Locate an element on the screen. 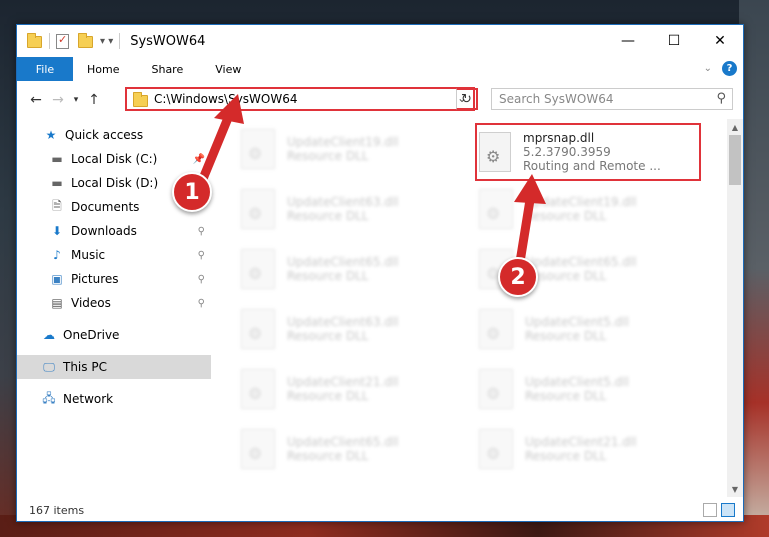 The image size is (769, 537). sidebar-item-downloads: ⬇ Downloads ⚲ is located at coordinates (114, 231).